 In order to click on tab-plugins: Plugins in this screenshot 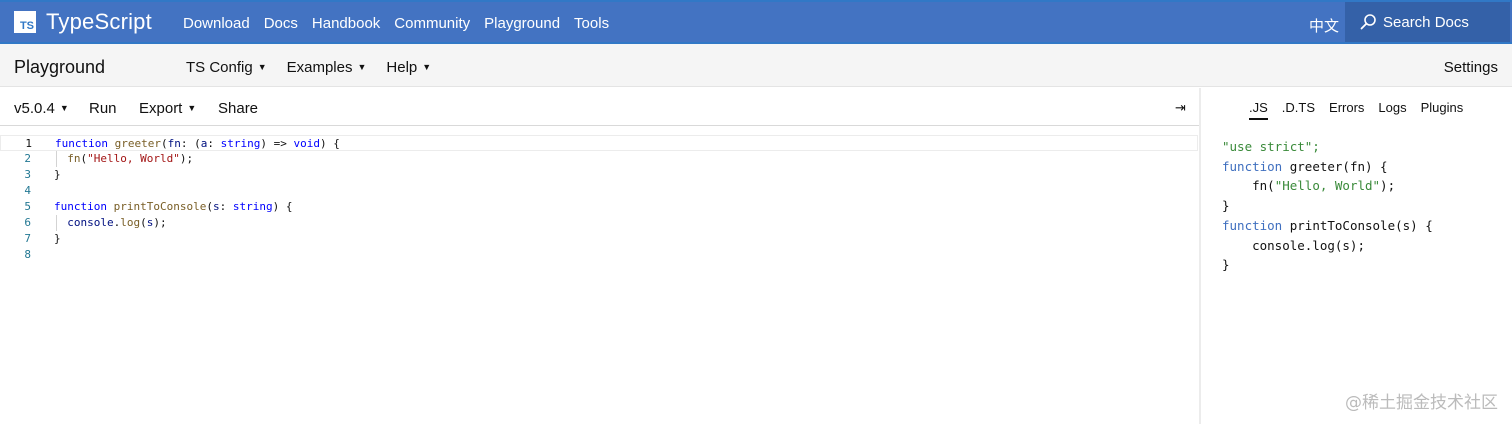, I will do `click(1442, 110)`.